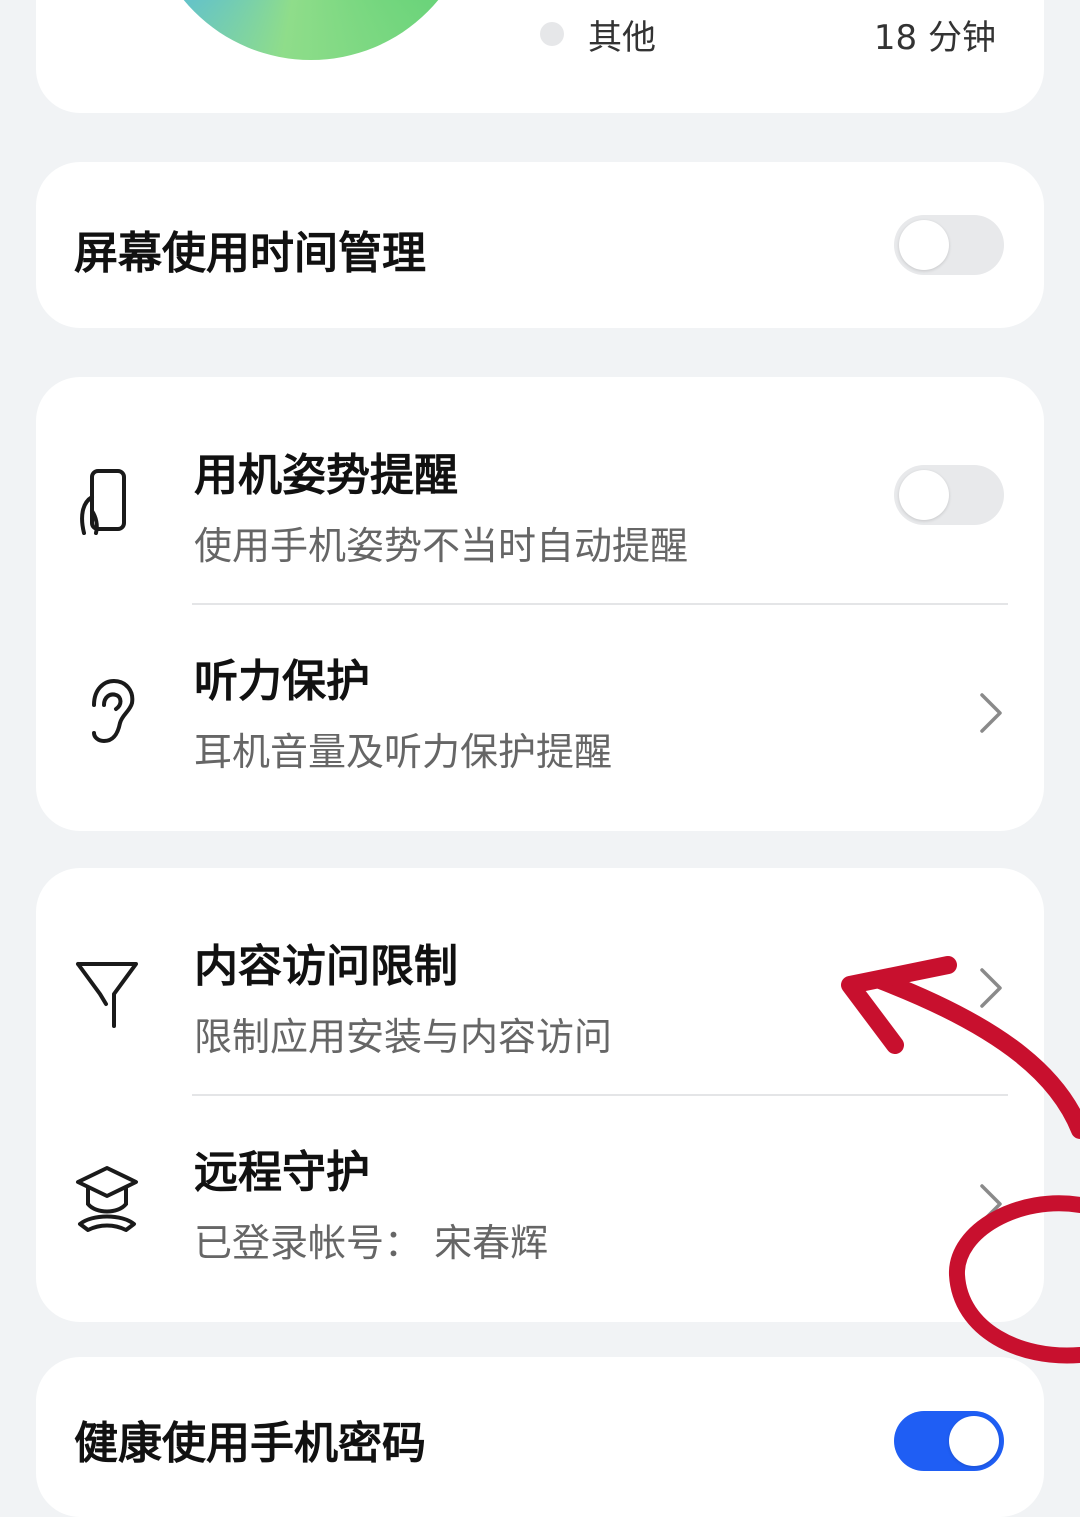 This screenshot has height=1517, width=1080. I want to click on content-restriction-title: 内容访问限制, so click(326, 966).